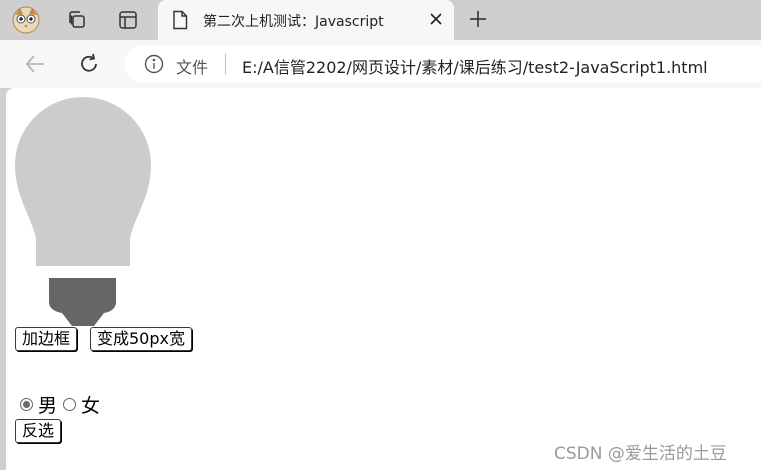  Describe the element at coordinates (436, 19) in the screenshot. I see `close-tab-icon` at that location.